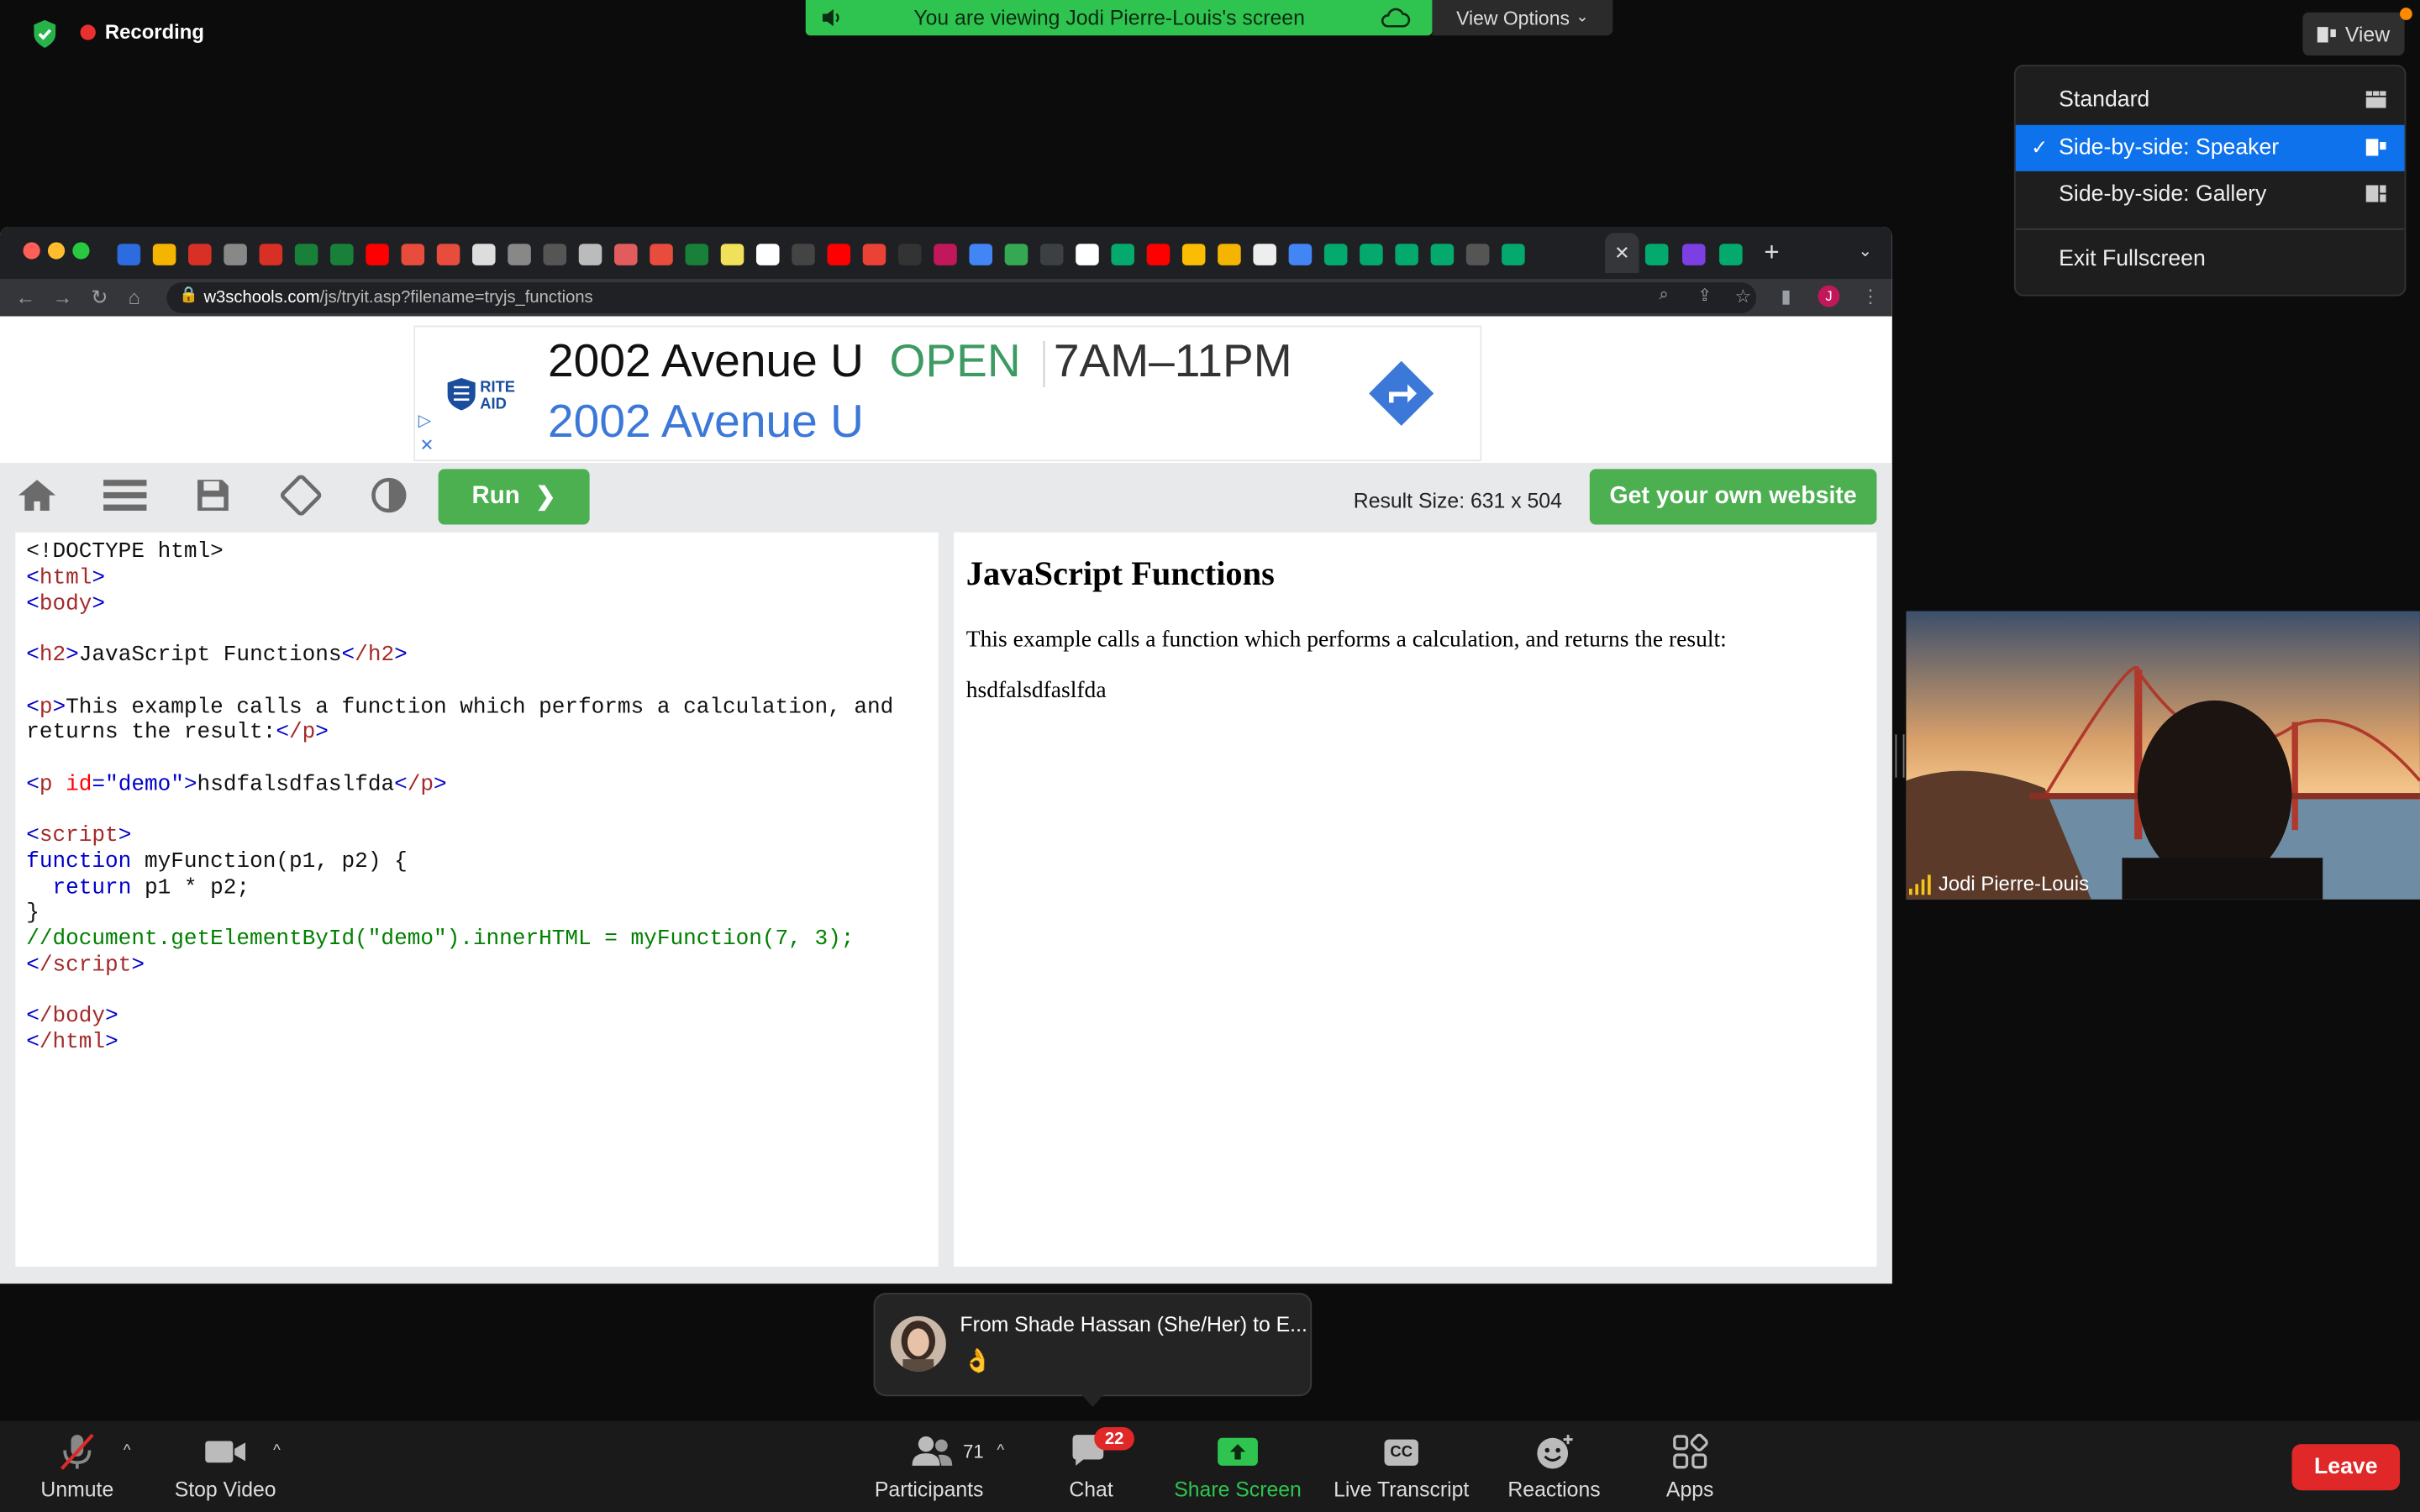  Describe the element at coordinates (1870, 296) in the screenshot. I see `browser-menu-icon: ⋮` at that location.